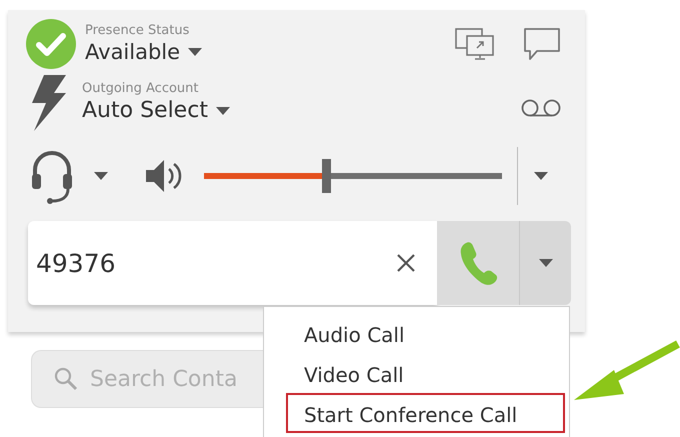 This screenshot has height=437, width=680. Describe the element at coordinates (425, 373) in the screenshot. I see `menu-item: Video Call` at that location.